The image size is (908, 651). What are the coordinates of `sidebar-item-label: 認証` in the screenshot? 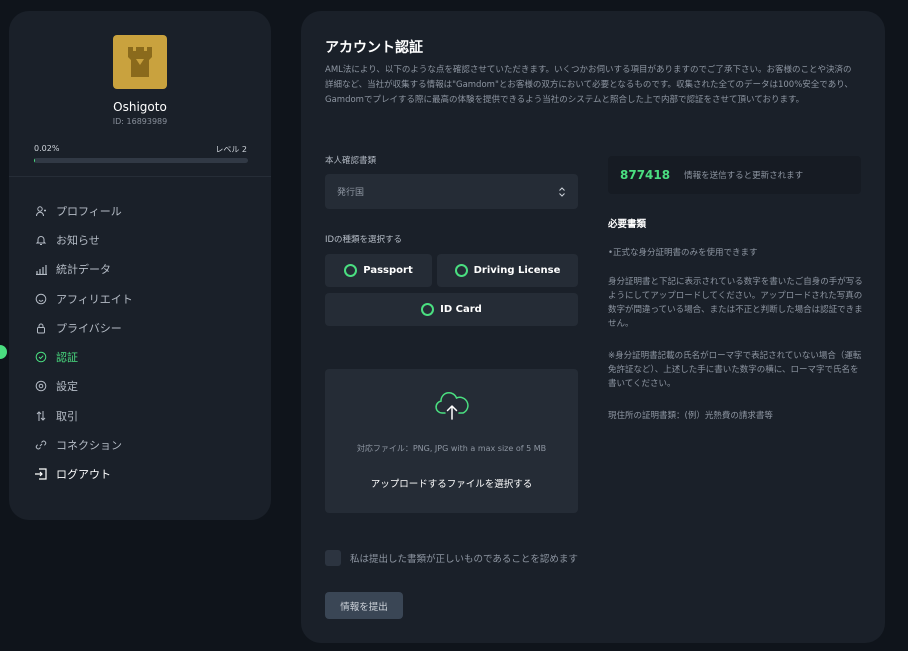 It's located at (67, 358).